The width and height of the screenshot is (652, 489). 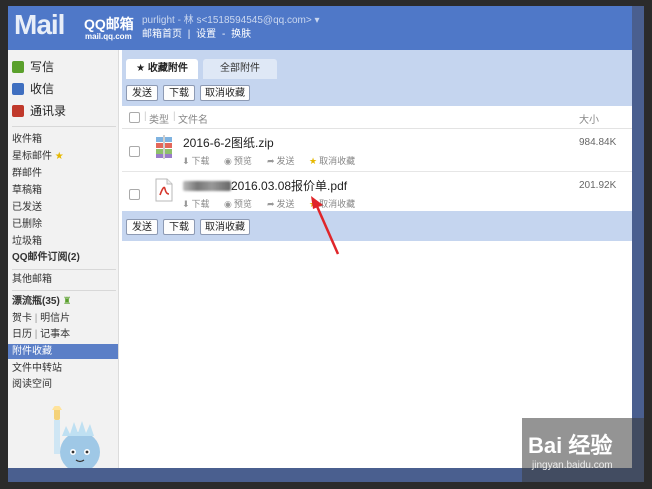 I want to click on notes-link: 记事本, so click(x=55, y=334).